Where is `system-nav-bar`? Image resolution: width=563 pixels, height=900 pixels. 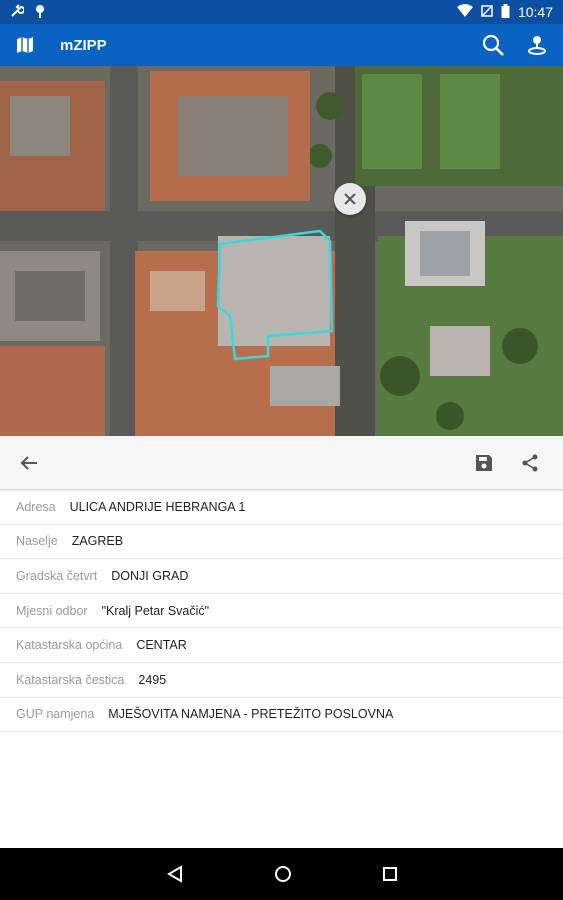 system-nav-bar is located at coordinates (281, 874).